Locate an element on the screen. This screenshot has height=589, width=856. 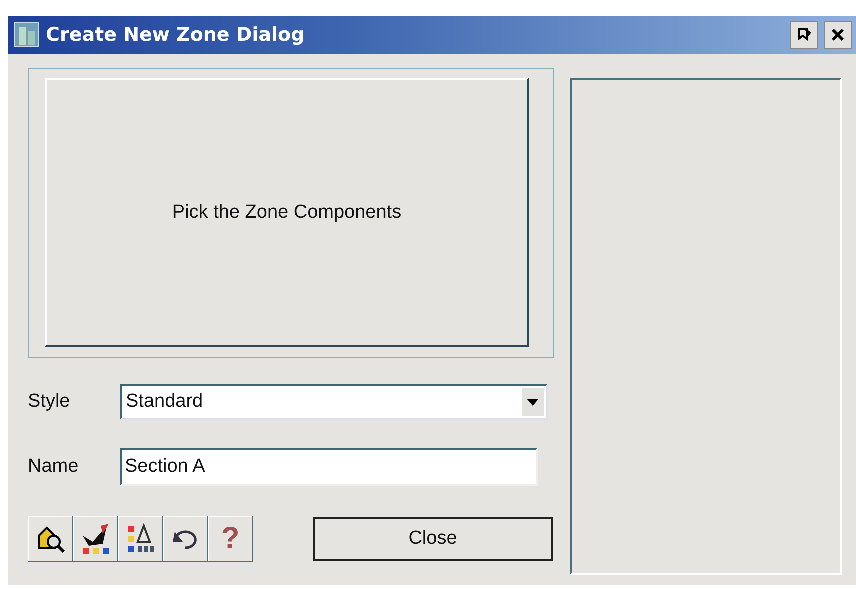
field-label: Style is located at coordinates (50, 402).